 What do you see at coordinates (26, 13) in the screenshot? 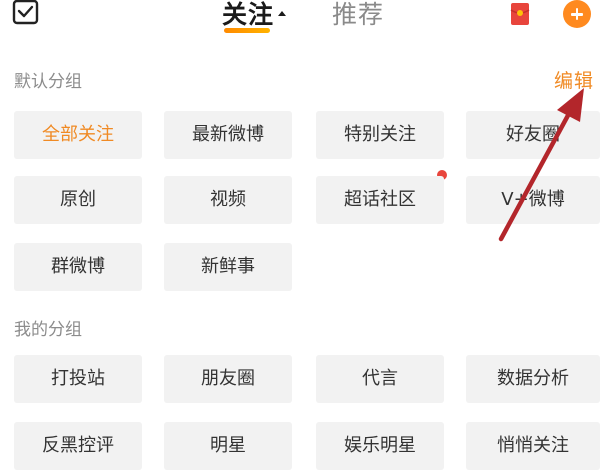
I see `checkin-icon` at bounding box center [26, 13].